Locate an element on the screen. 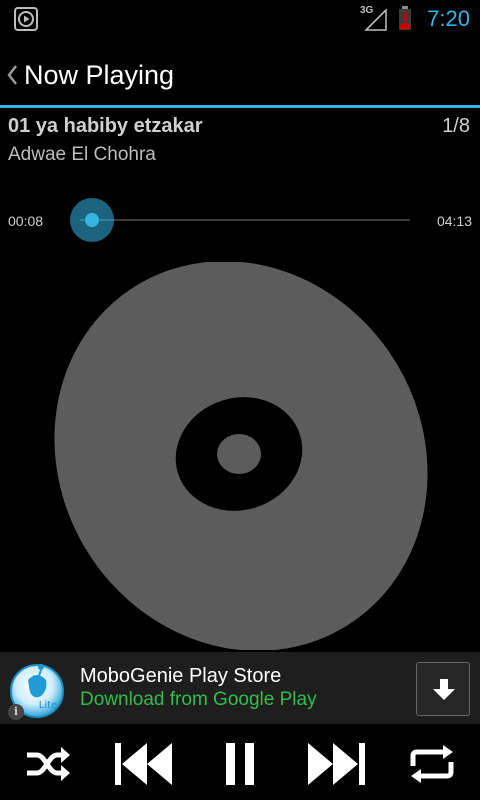  download-arrow-icon is located at coordinates (444, 689).